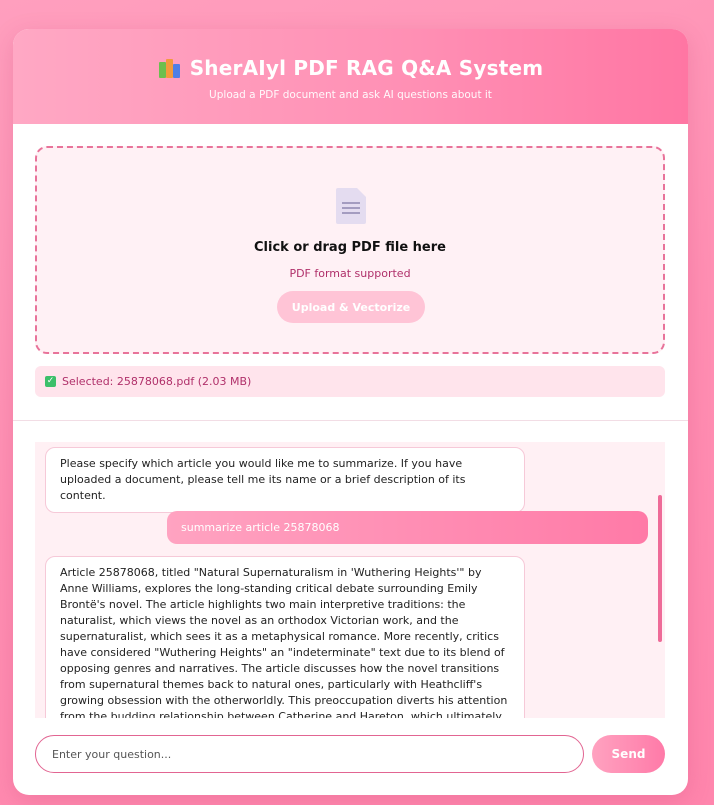 Image resolution: width=714 pixels, height=805 pixels. What do you see at coordinates (366, 68) in the screenshot?
I see `page-title: SherAIyl PDF RAG Q&A System` at bounding box center [366, 68].